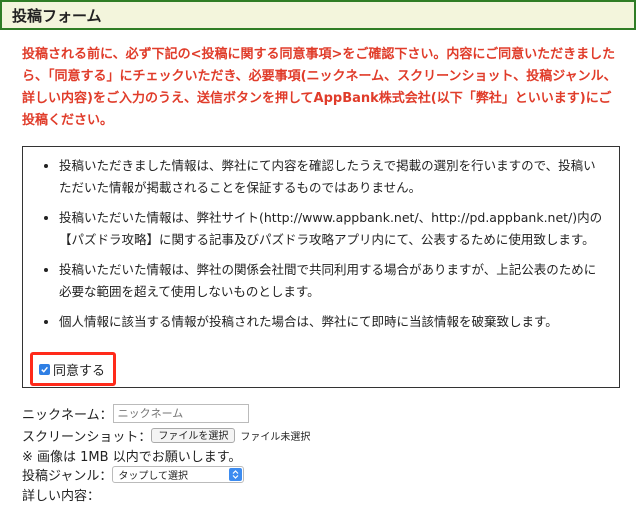  I want to click on page-title: 投稿フォーム, so click(57, 15).